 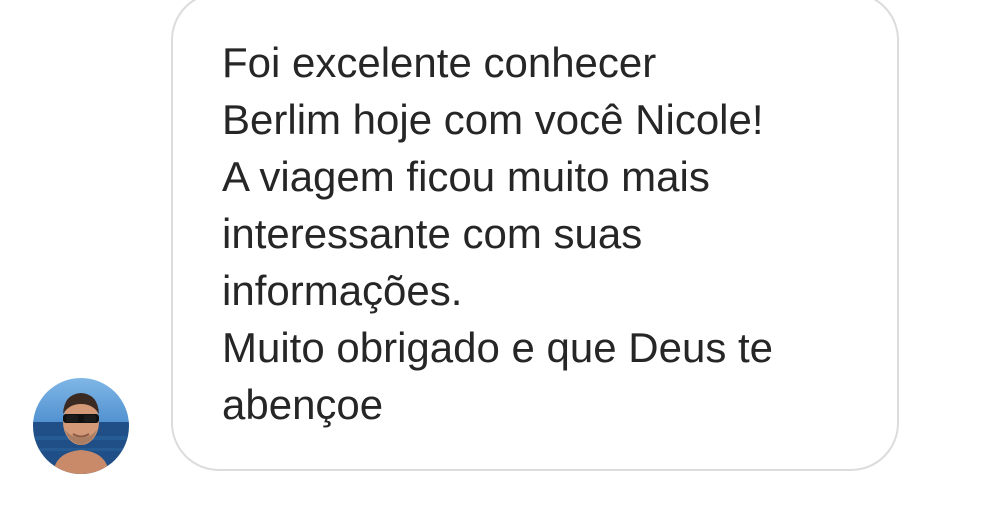 I want to click on message-line: Berlim hoje com você Nicole!, so click(x=493, y=119).